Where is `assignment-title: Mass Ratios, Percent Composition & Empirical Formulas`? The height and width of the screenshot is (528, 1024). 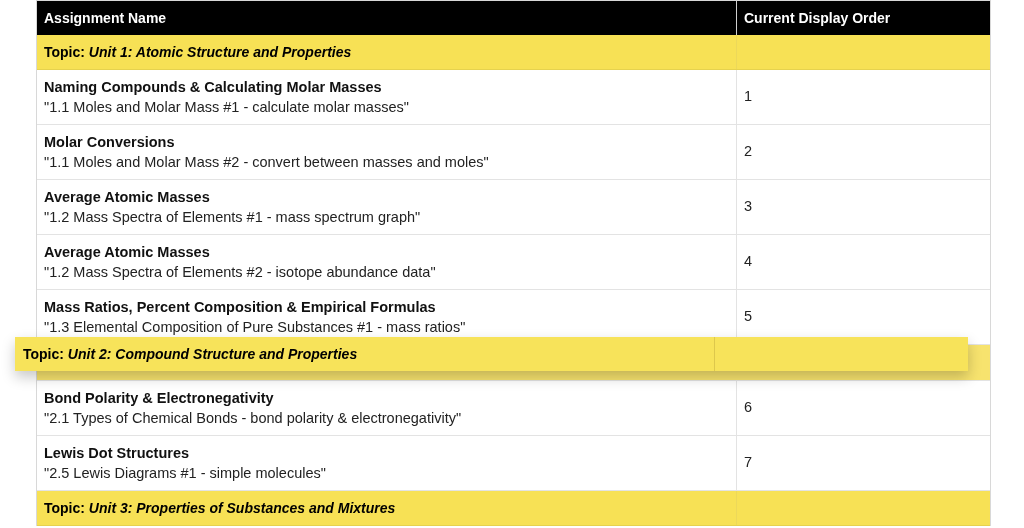
assignment-title: Mass Ratios, Percent Composition & Empirical Formulas is located at coordinates (240, 307).